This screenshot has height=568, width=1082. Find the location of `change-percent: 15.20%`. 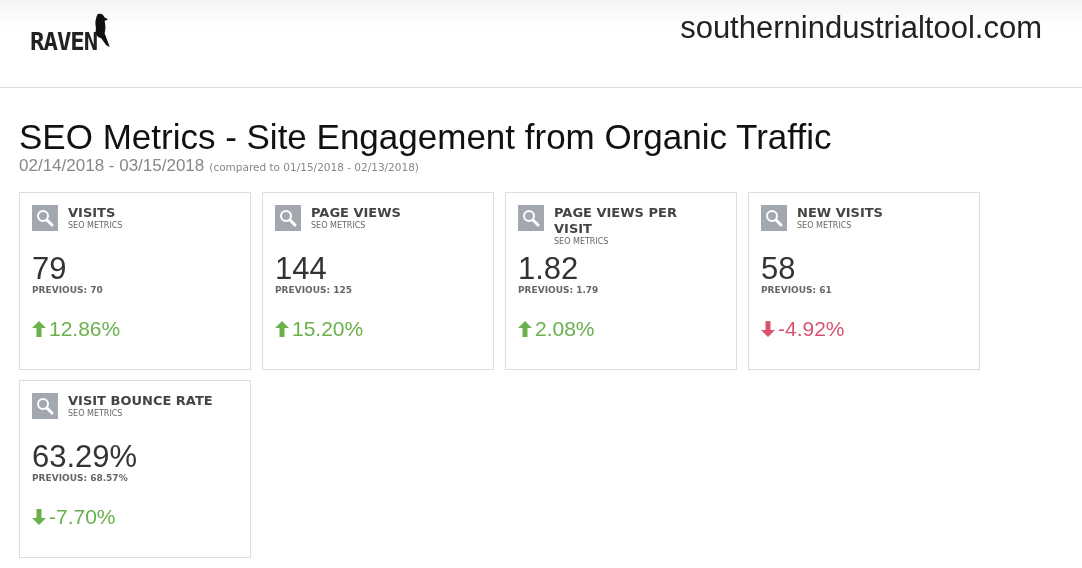

change-percent: 15.20% is located at coordinates (328, 329).